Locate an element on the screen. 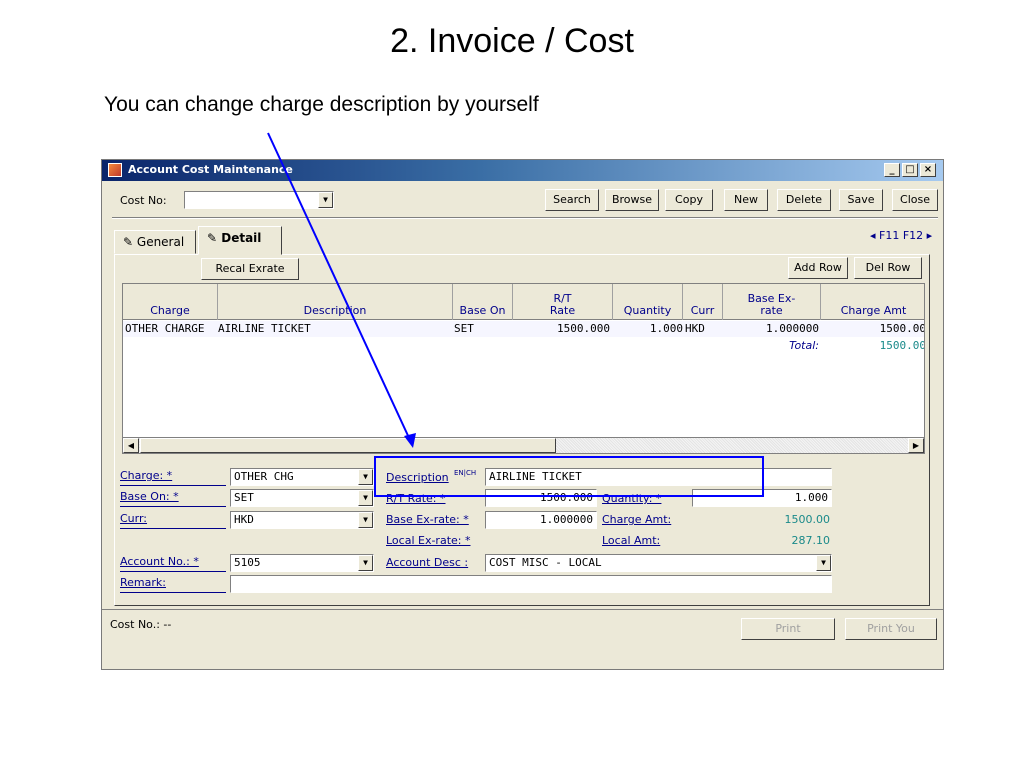 The width and height of the screenshot is (1024, 768). cell-description: AIRLINE TICKET is located at coordinates (264, 328).